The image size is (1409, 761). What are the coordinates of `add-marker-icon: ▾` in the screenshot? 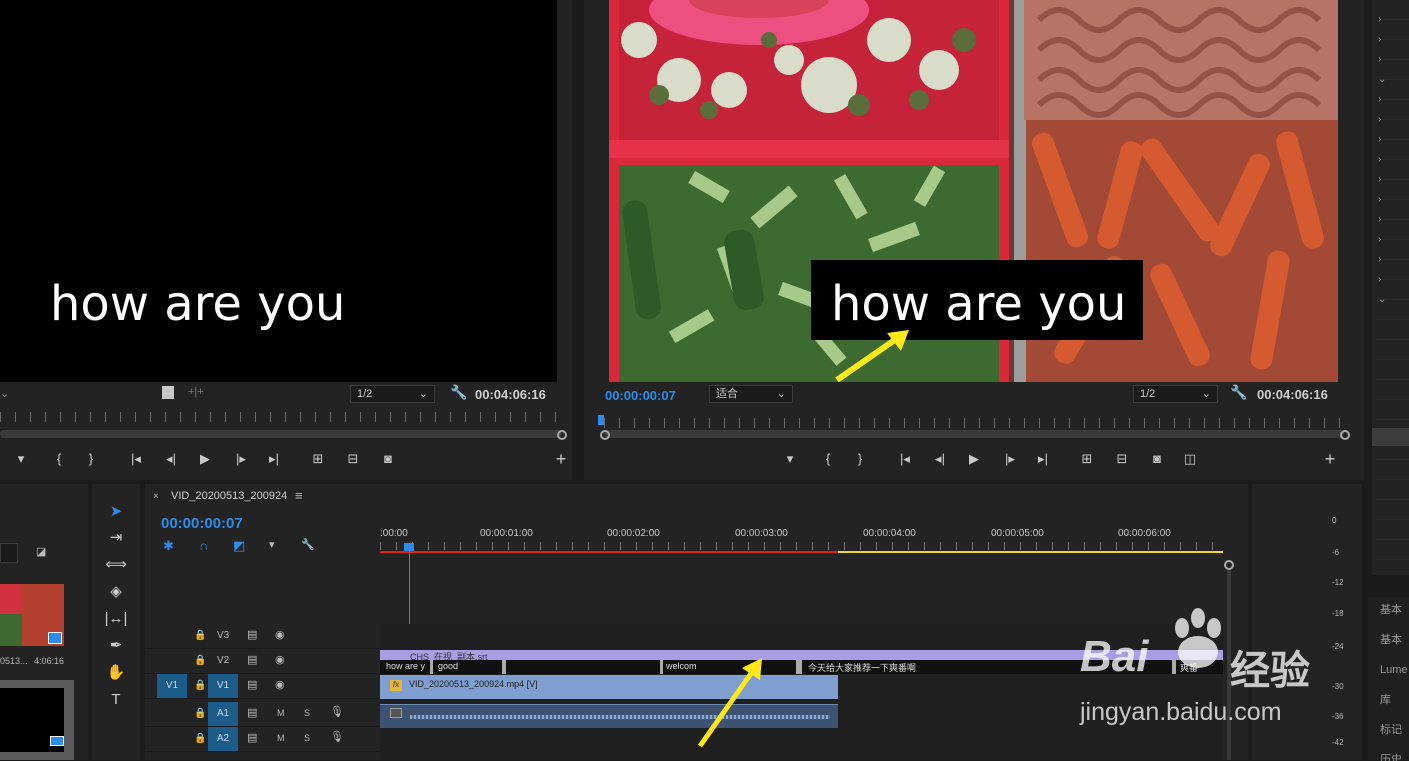 It's located at (272, 544).